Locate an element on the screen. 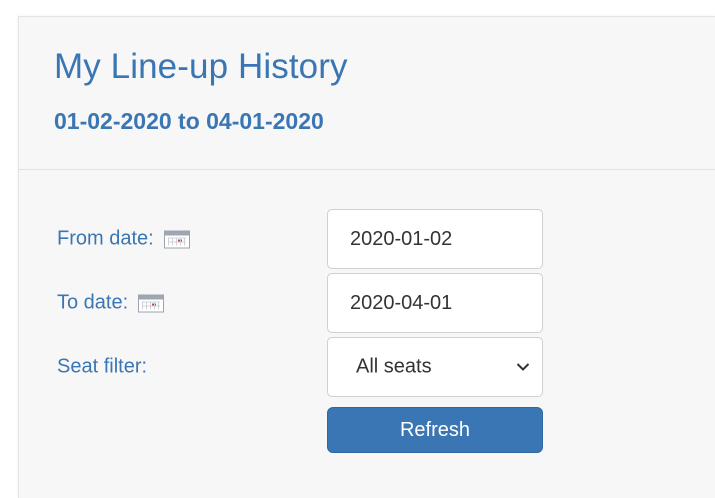 The height and width of the screenshot is (498, 715). to-date-row: To date: is located at coordinates (367, 303).